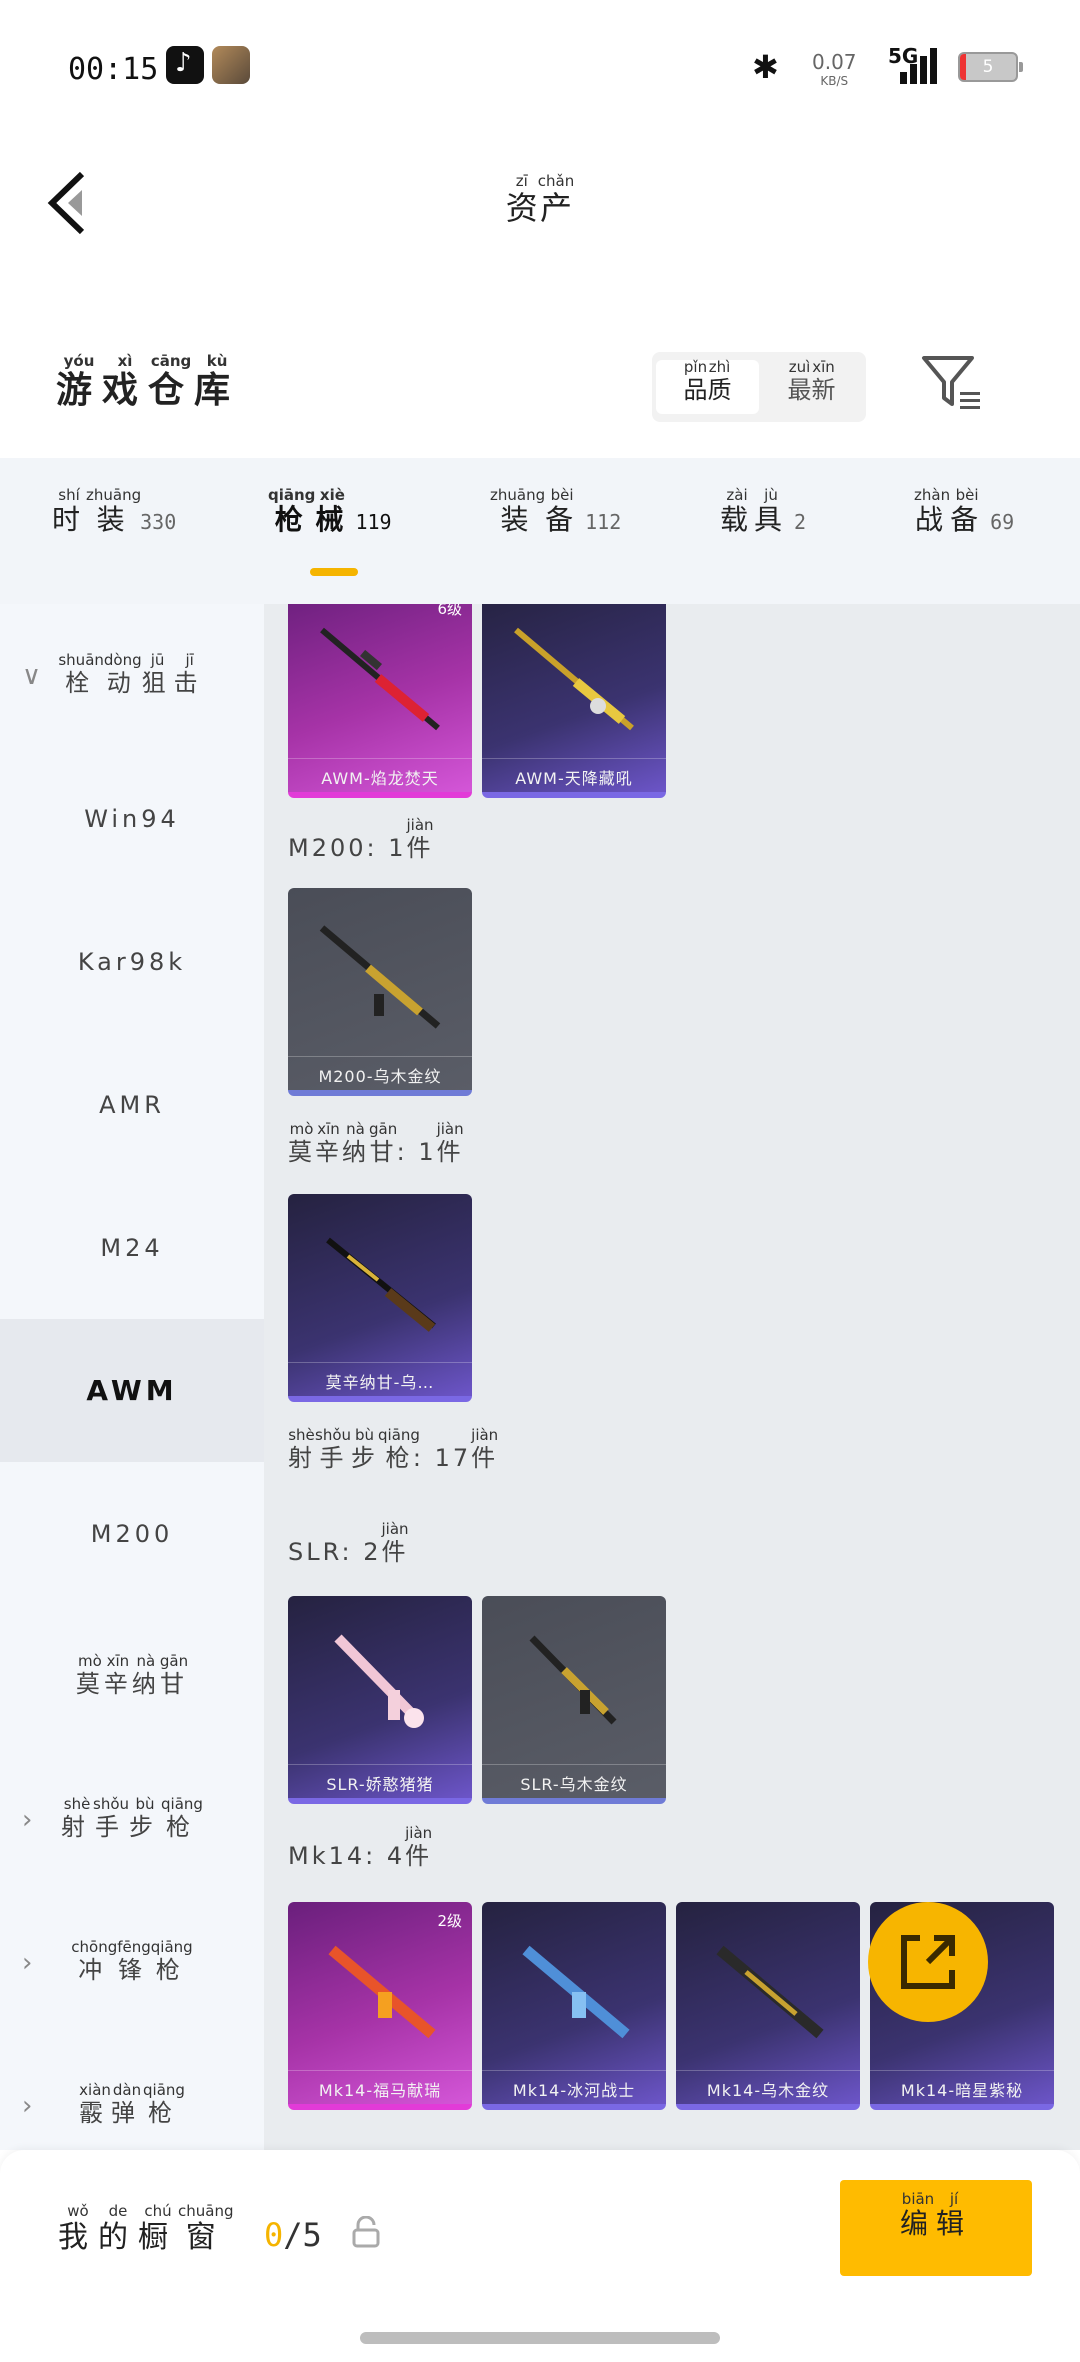 The image size is (1080, 2362). I want to click on network-speed-unit: KB/S, so click(834, 81).